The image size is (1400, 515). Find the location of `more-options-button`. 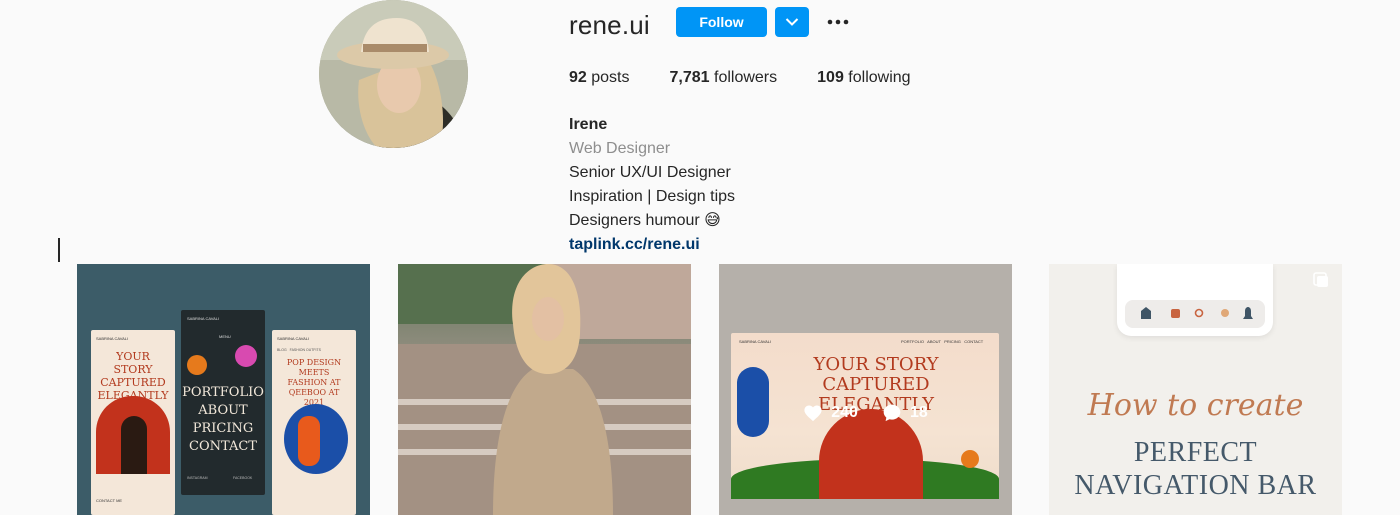

more-options-button is located at coordinates (838, 22).